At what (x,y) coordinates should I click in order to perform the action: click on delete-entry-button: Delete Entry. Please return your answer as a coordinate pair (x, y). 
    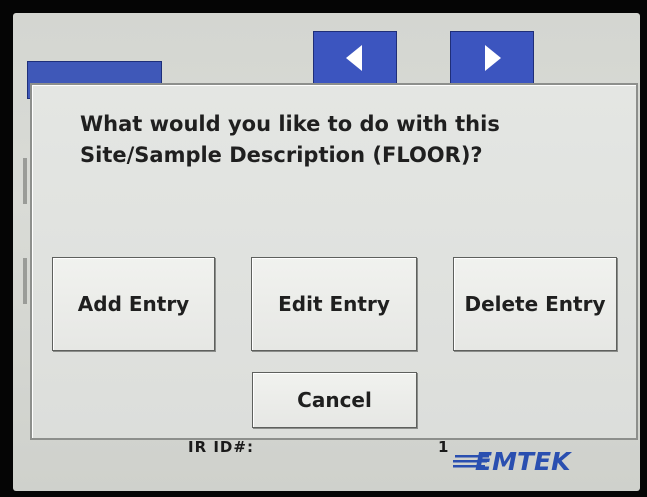
    Looking at the image, I should click on (535, 304).